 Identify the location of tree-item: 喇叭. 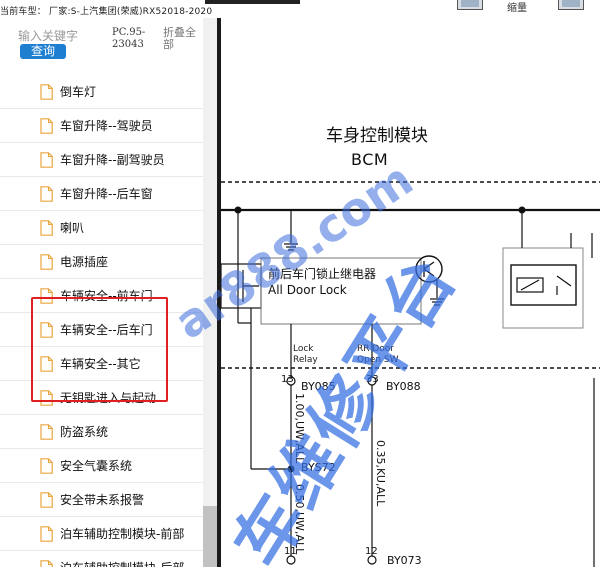
(101, 228).